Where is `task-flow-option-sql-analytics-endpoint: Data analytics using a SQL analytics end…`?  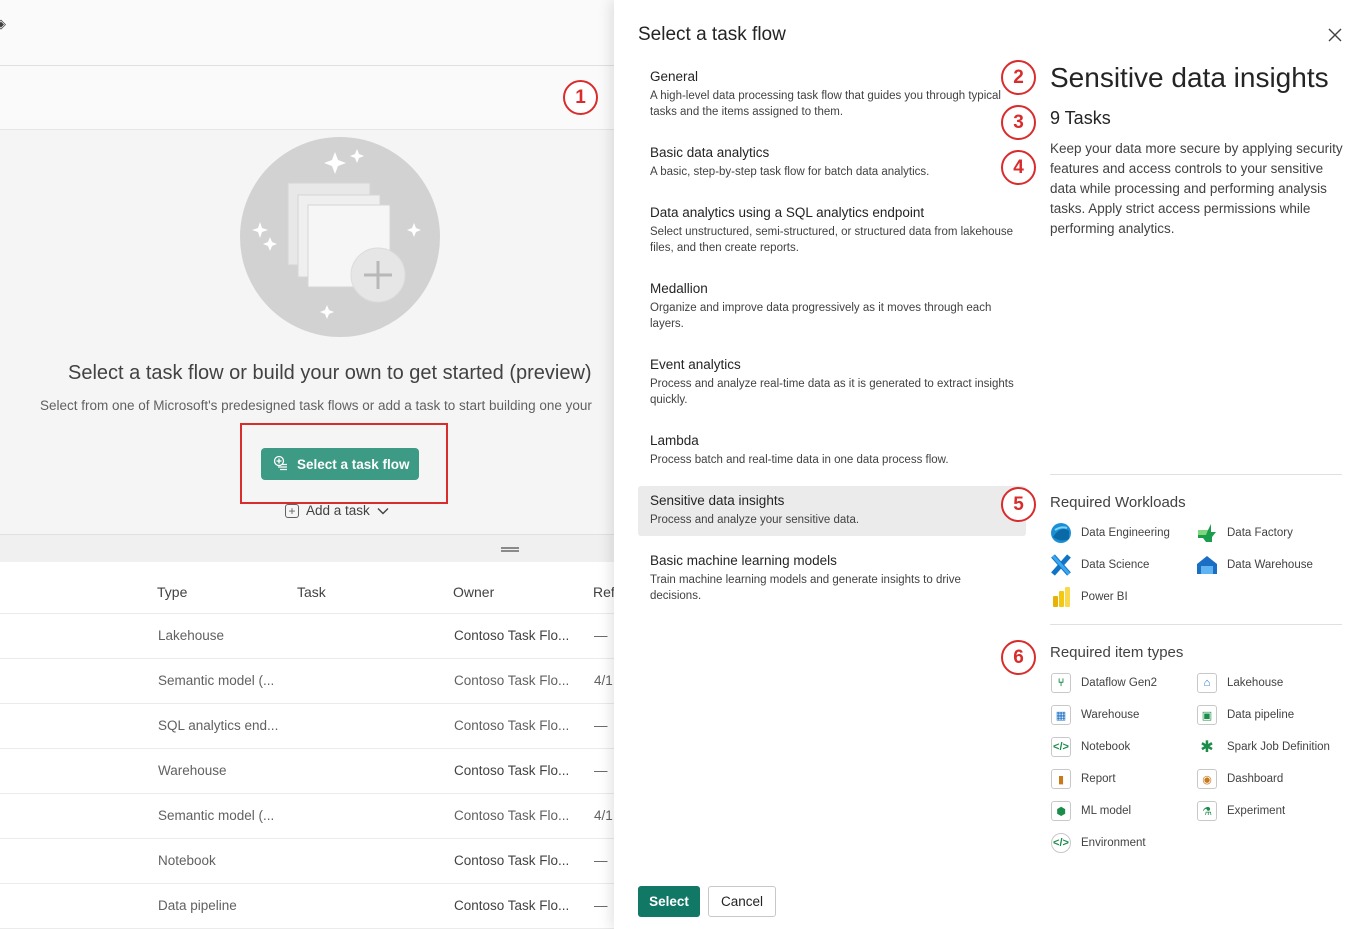 task-flow-option-sql-analytics-endpoint: Data analytics using a SQL analytics end… is located at coordinates (832, 231).